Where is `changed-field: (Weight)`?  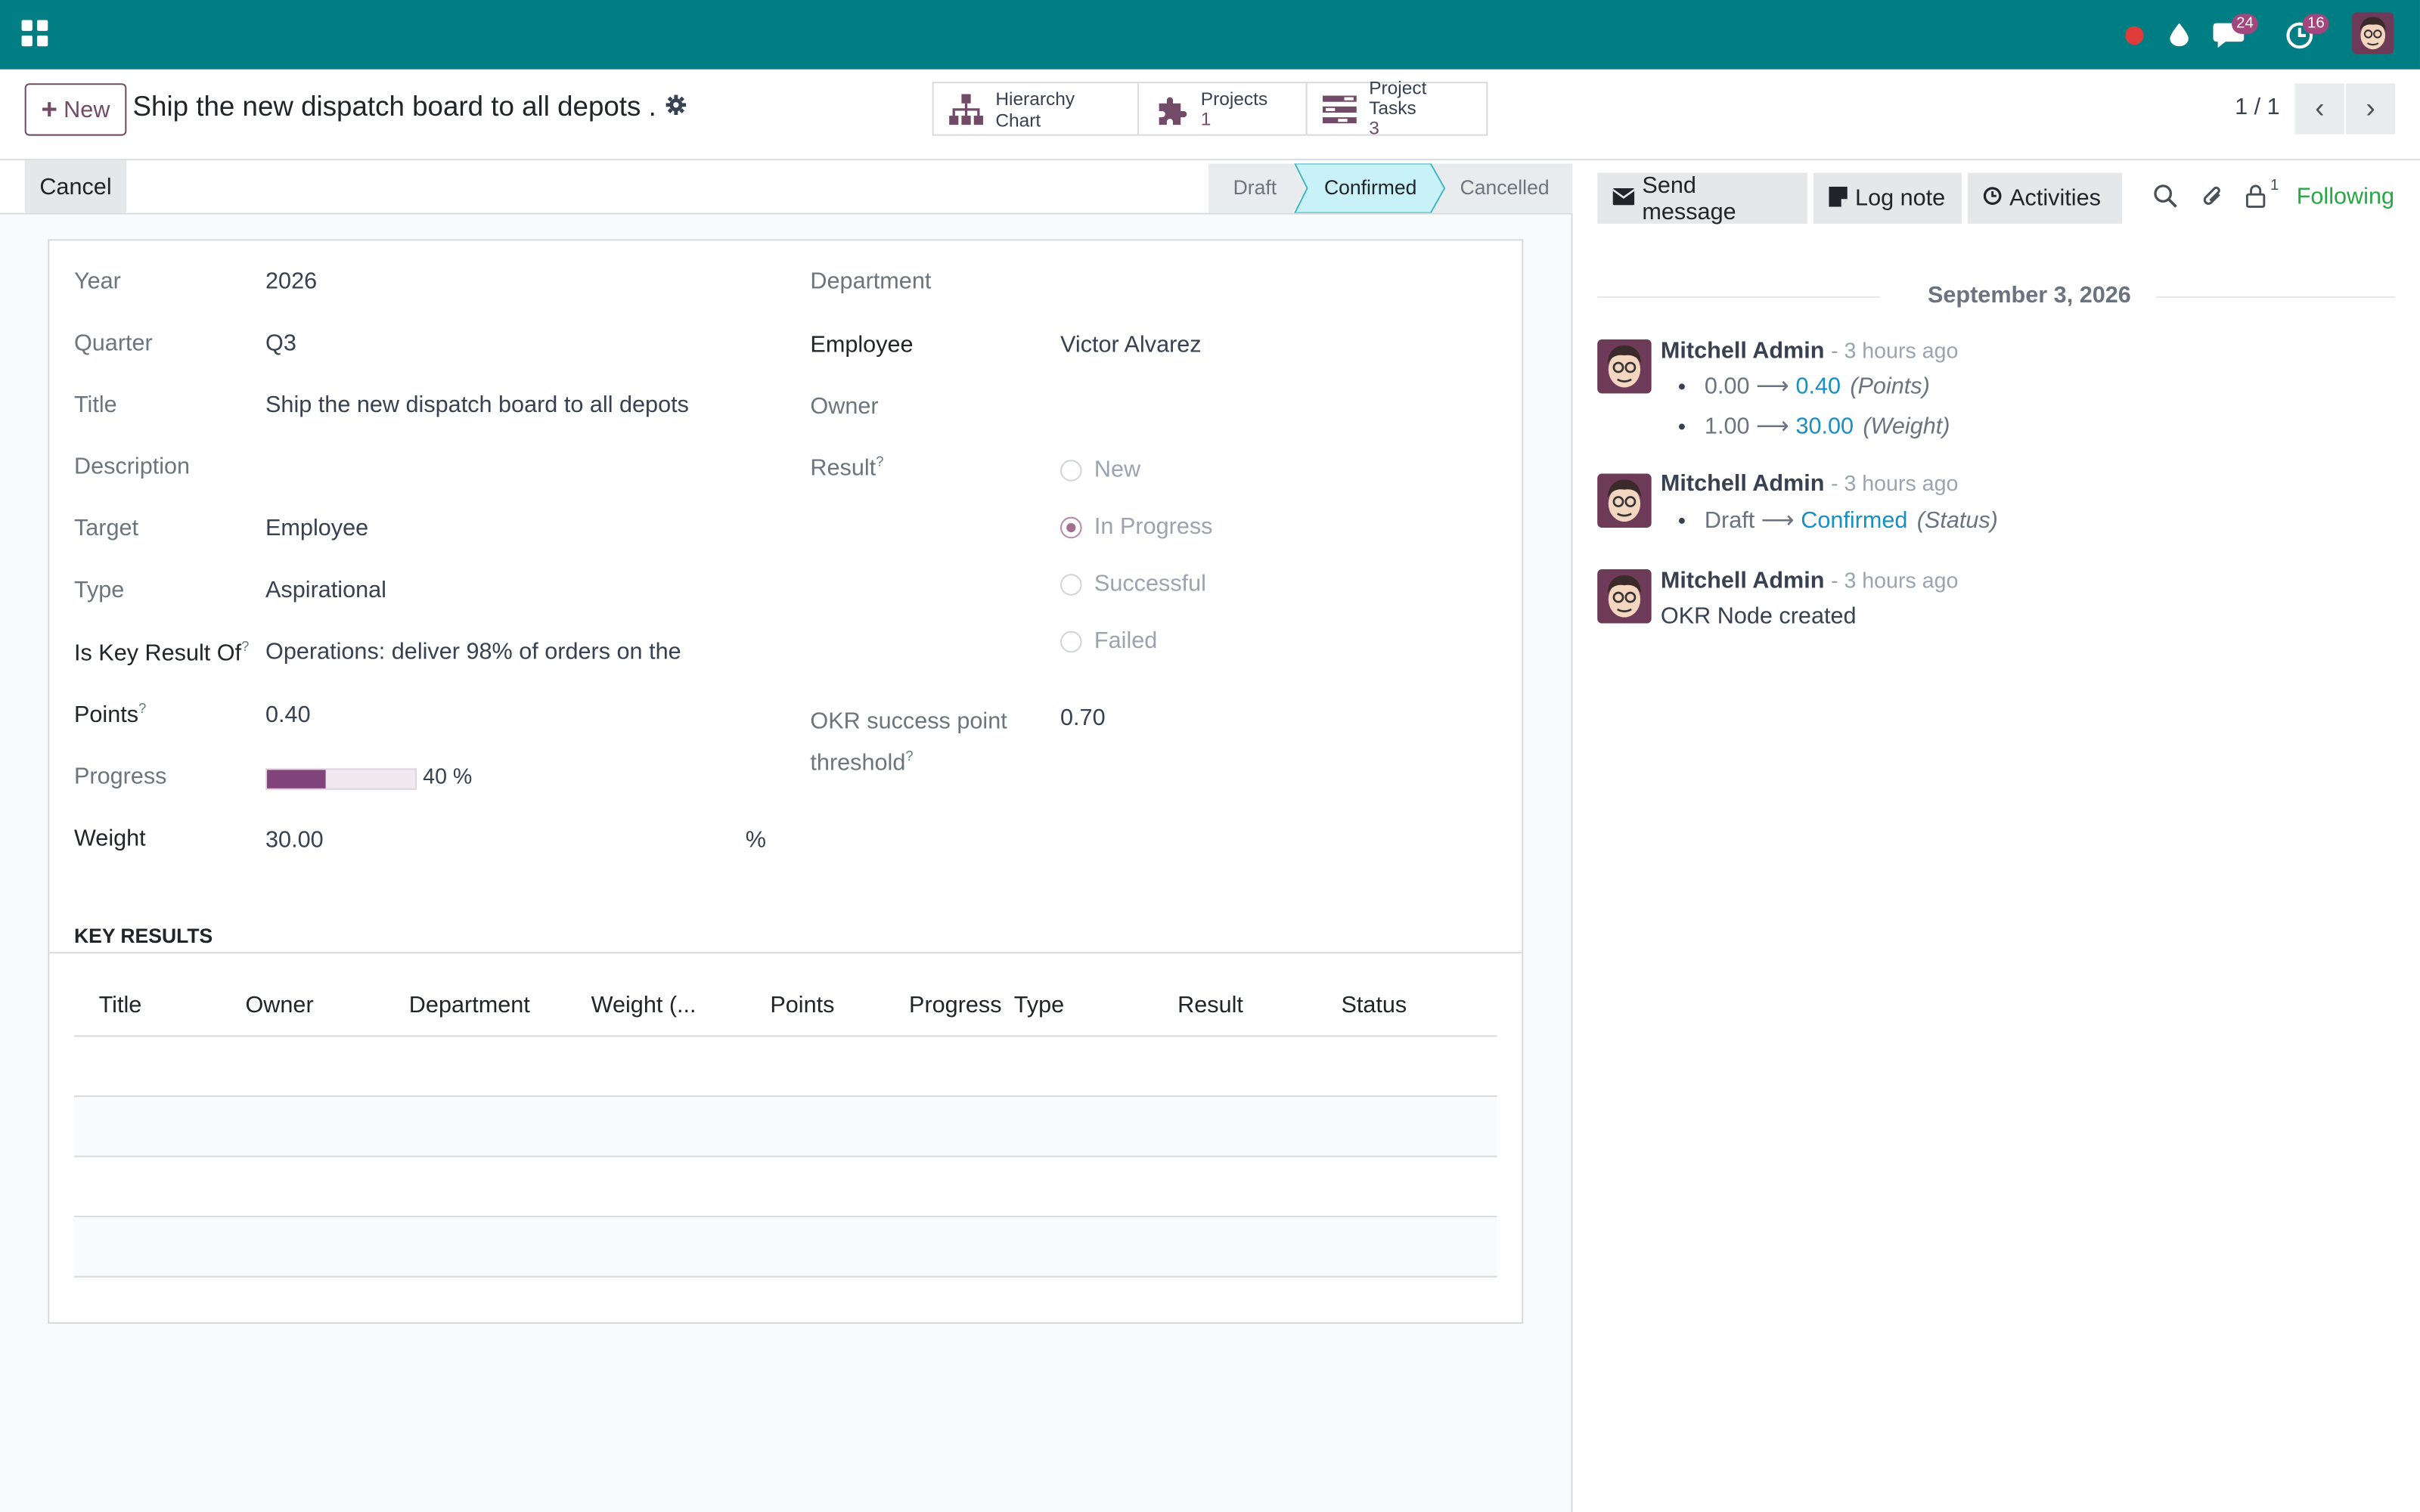 changed-field: (Weight) is located at coordinates (1907, 427).